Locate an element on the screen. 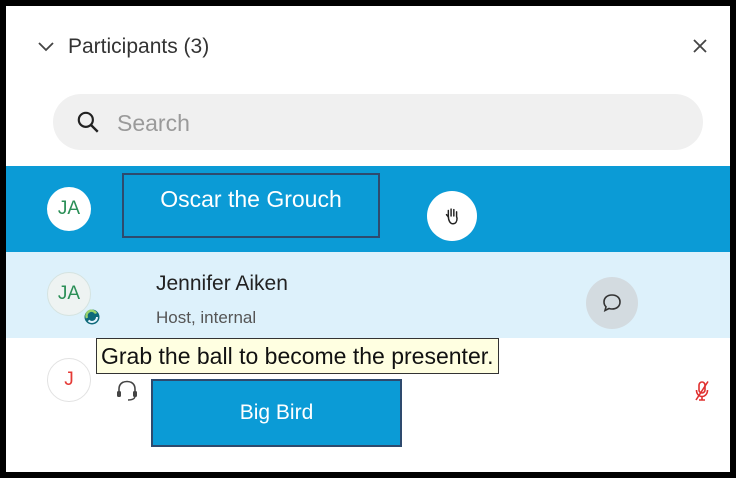 The image size is (736, 478). participant-name-text: Oscar the Grouch is located at coordinates (251, 199).